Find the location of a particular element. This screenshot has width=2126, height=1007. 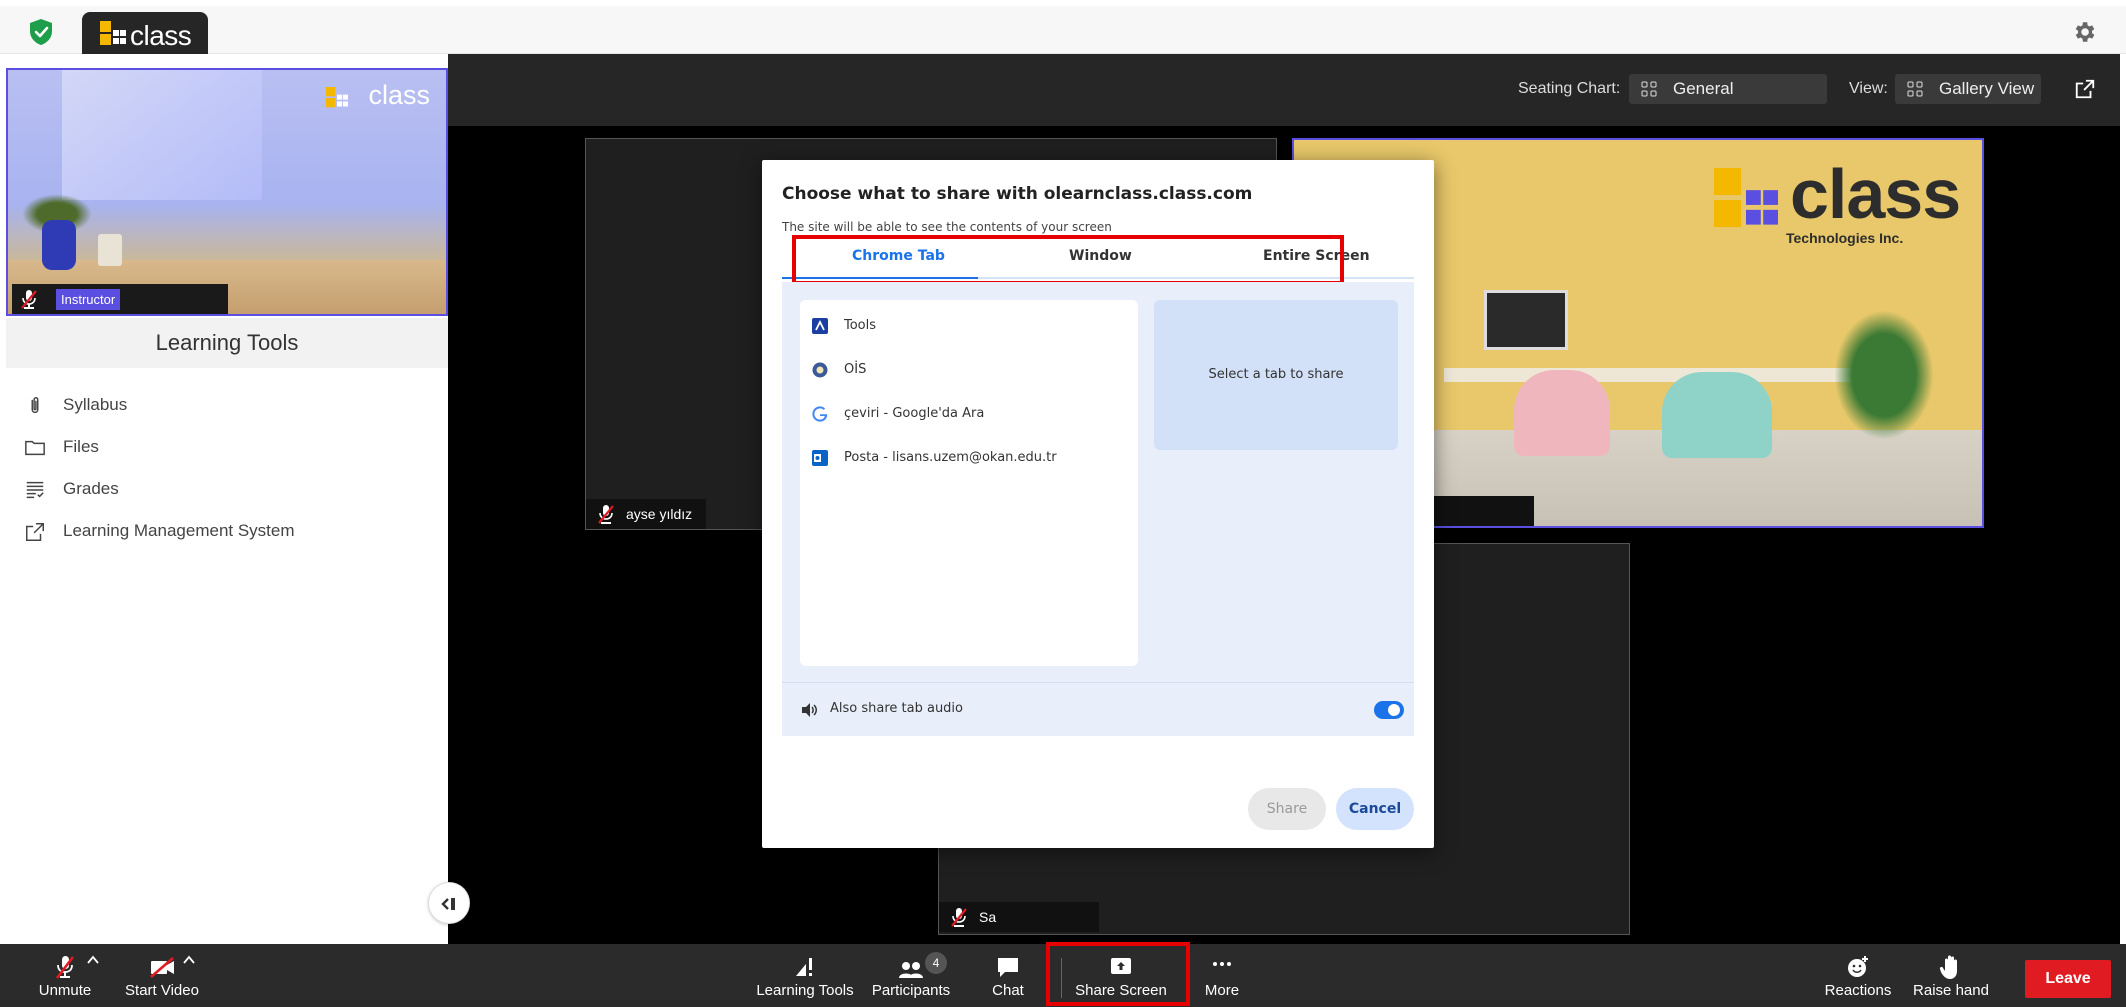

video-off-icon is located at coordinates (162, 967).